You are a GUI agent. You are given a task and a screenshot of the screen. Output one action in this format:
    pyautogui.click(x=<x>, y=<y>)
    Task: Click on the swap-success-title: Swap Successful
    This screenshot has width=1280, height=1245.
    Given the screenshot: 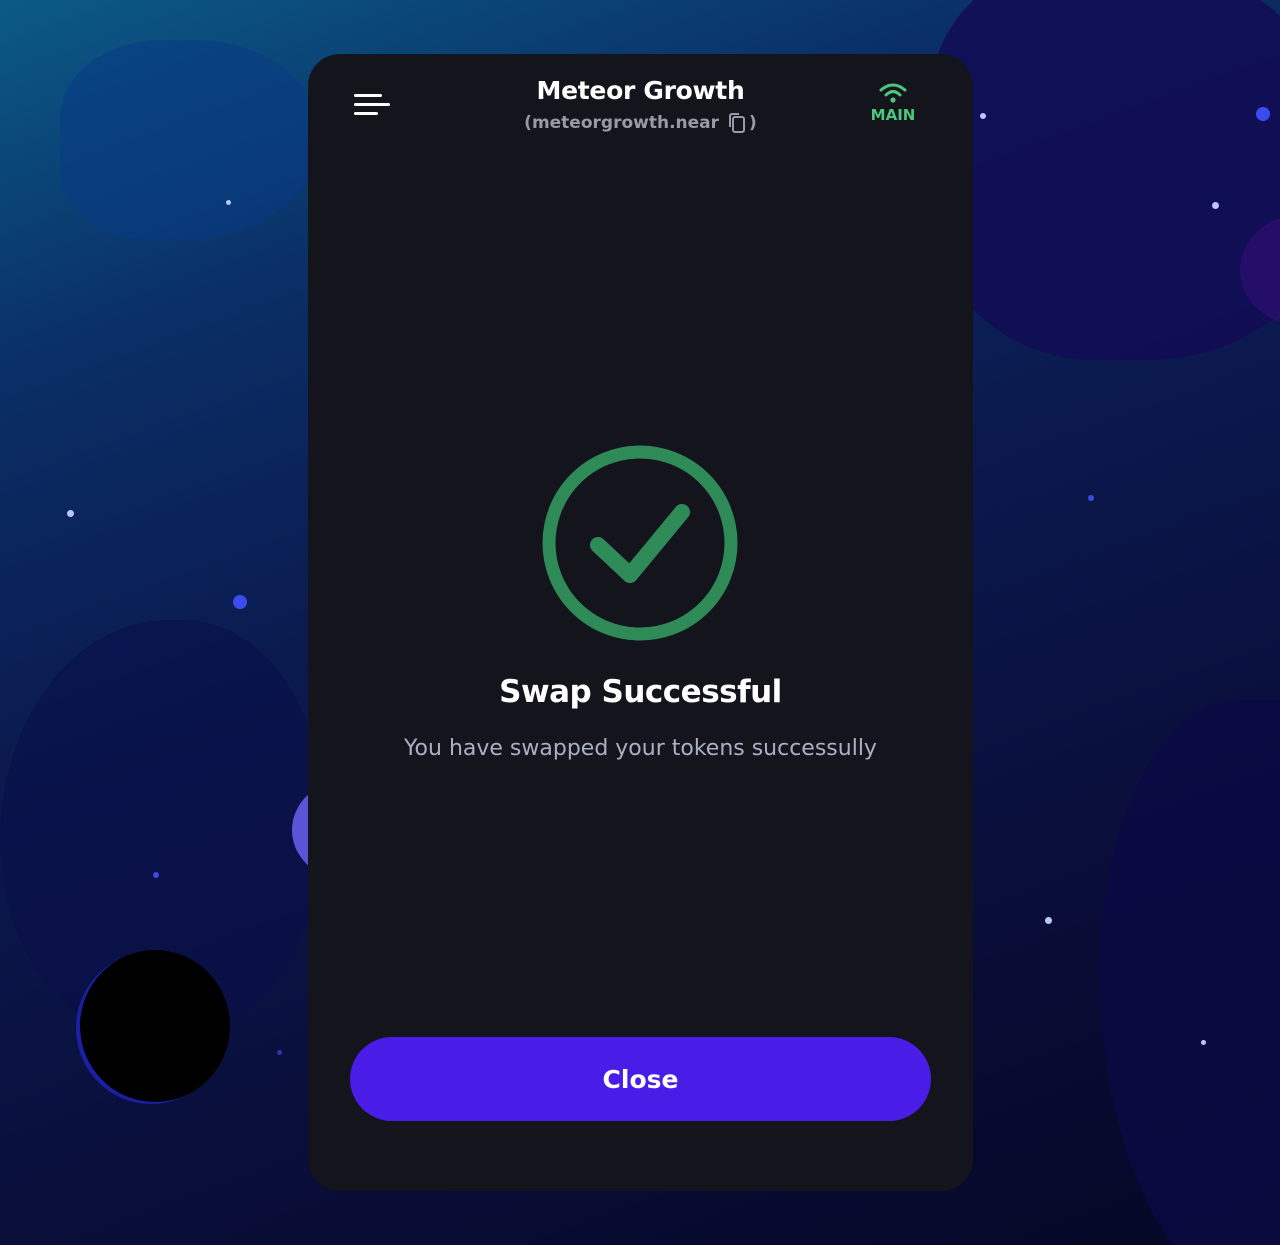 What is the action you would take?
    pyautogui.click(x=640, y=692)
    